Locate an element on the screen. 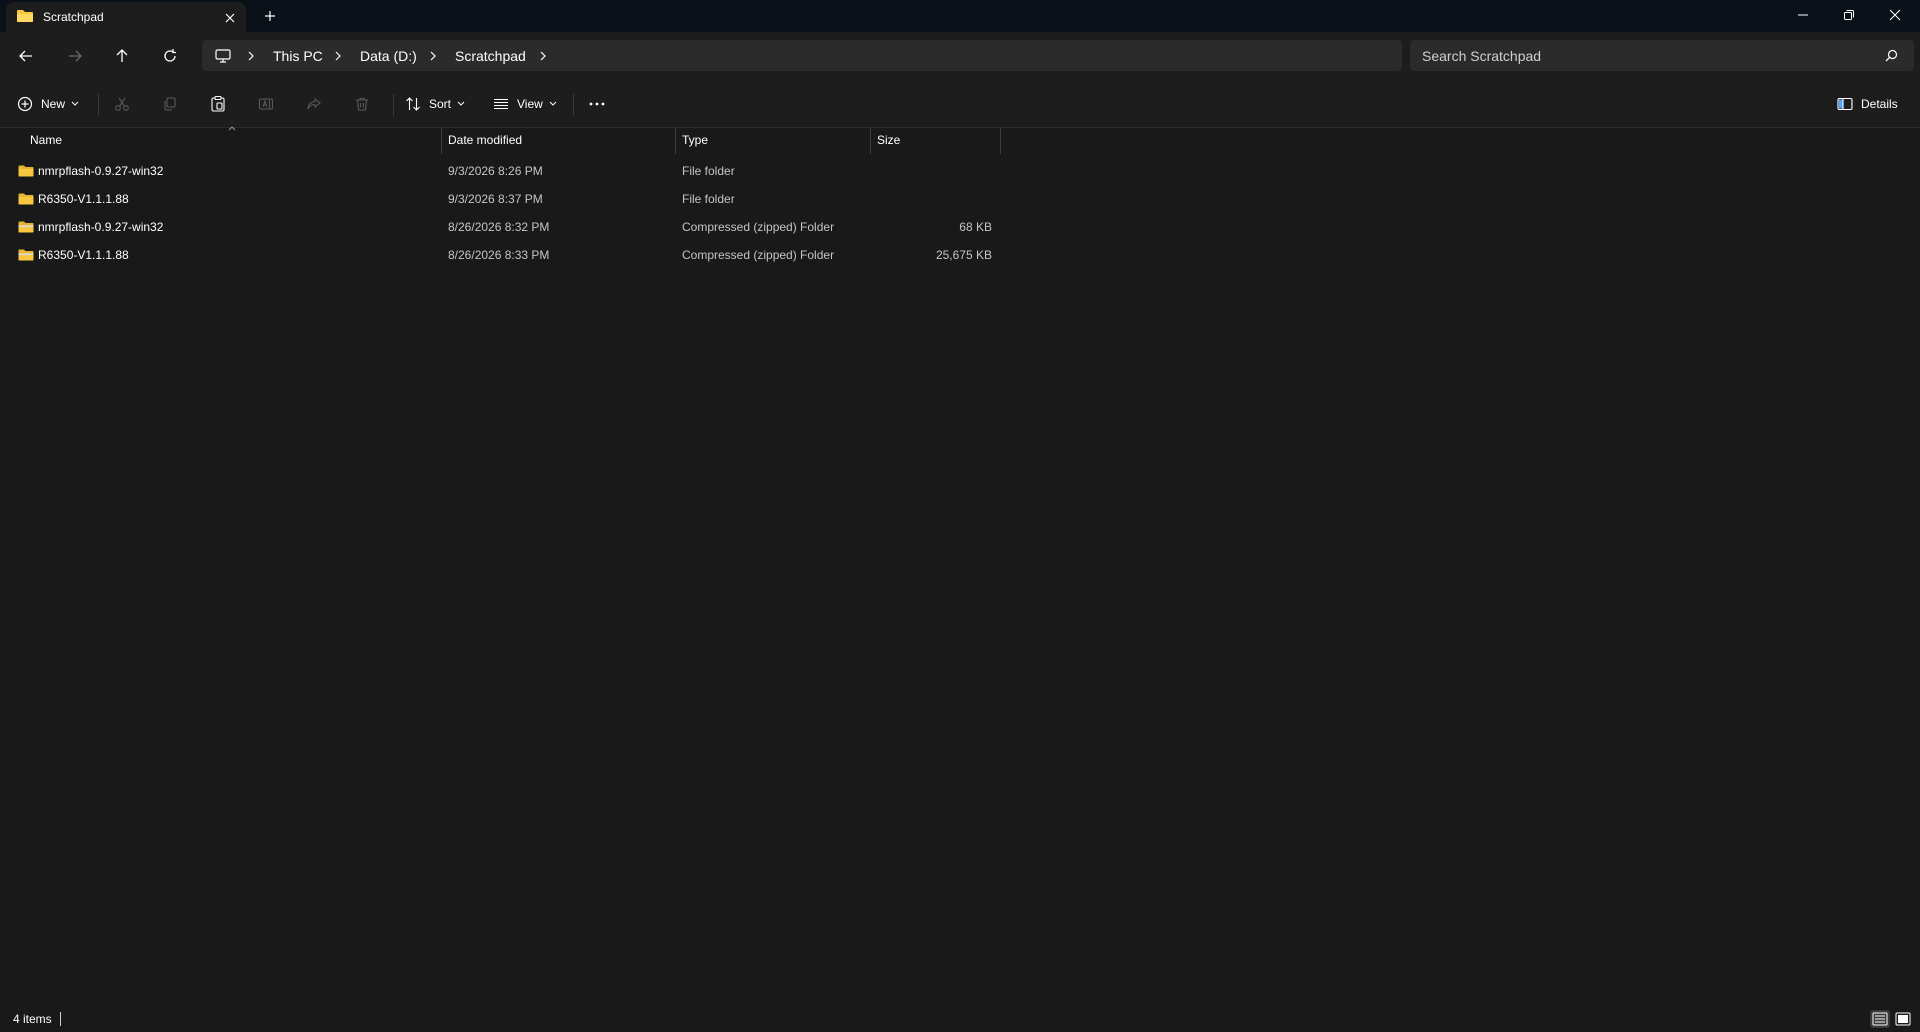 The height and width of the screenshot is (1032, 1920). close-tab-button is located at coordinates (230, 18).